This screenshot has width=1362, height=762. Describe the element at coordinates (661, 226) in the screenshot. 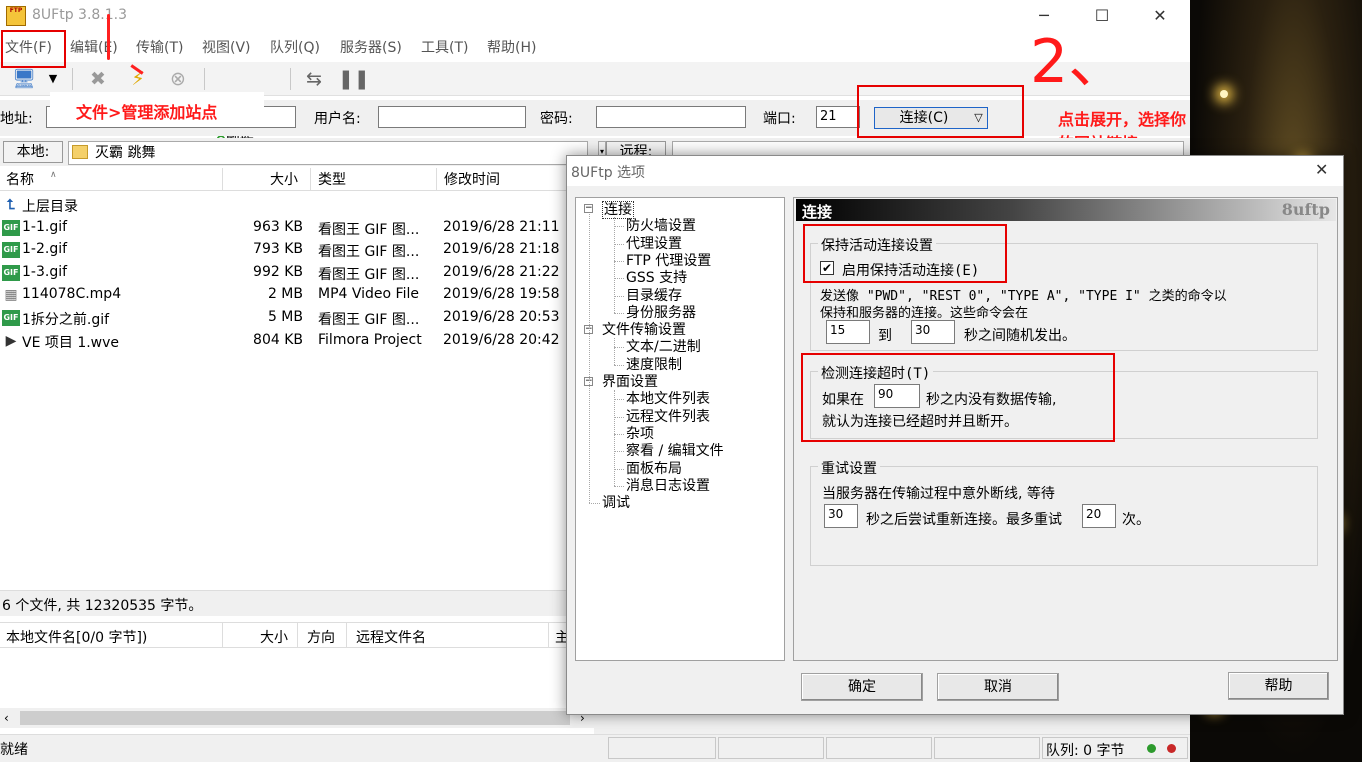

I see `tree-item: 防火墙设置` at that location.